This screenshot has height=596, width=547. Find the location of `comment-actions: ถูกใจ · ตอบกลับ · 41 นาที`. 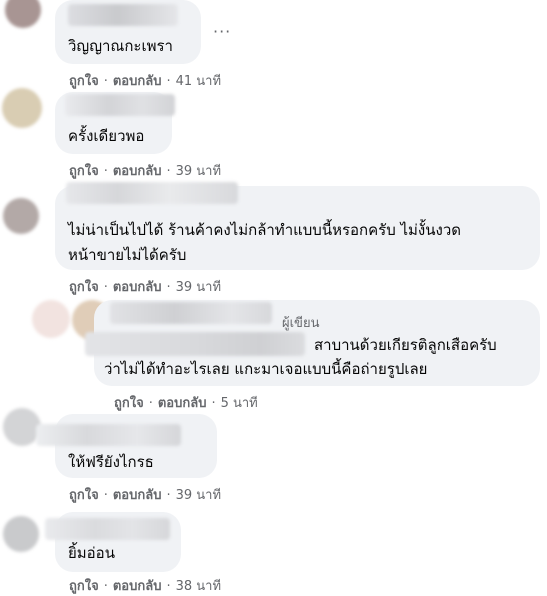

comment-actions: ถูกใจ · ตอบกลับ · 41 นาที is located at coordinates (145, 81).